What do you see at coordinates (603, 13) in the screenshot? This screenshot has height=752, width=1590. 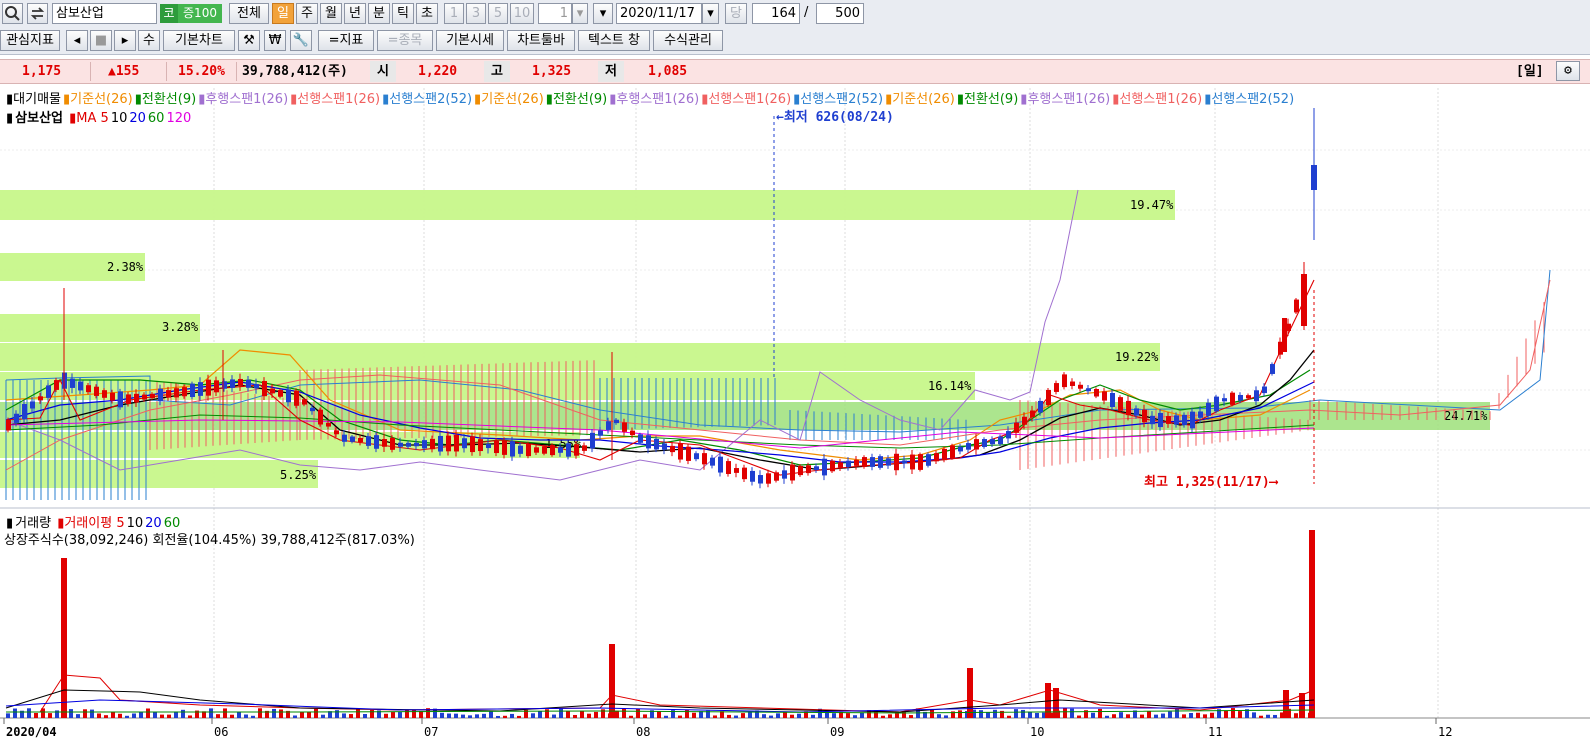 I see `date-dropdown-button: ▾` at bounding box center [603, 13].